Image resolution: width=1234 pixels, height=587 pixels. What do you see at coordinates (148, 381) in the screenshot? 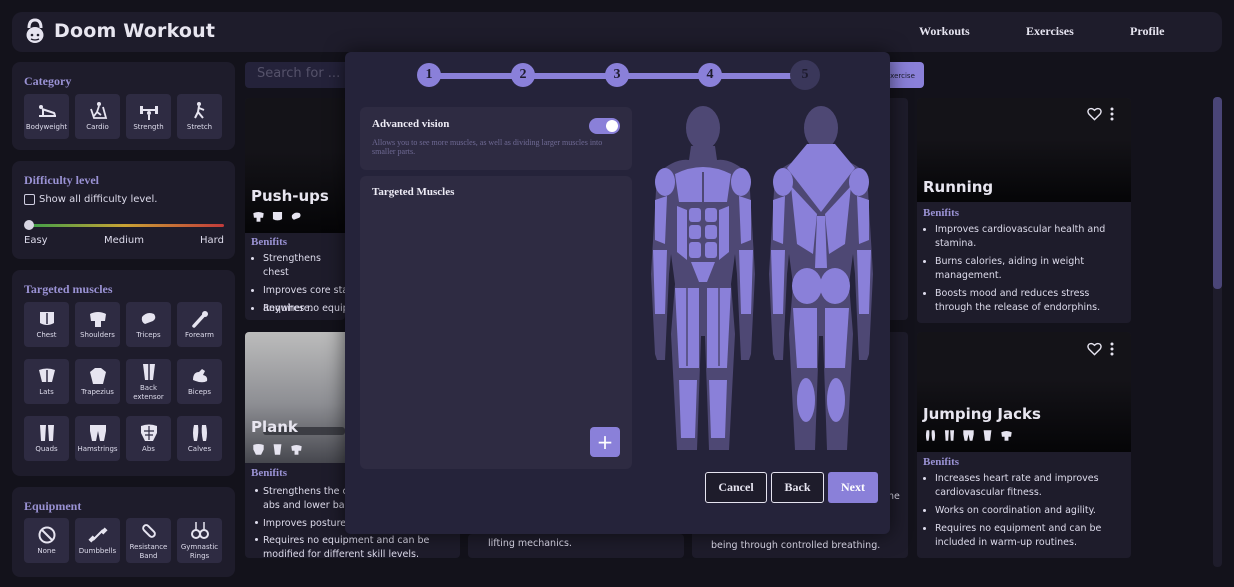
I see `muscle-back-extensor: Back extensor` at bounding box center [148, 381].